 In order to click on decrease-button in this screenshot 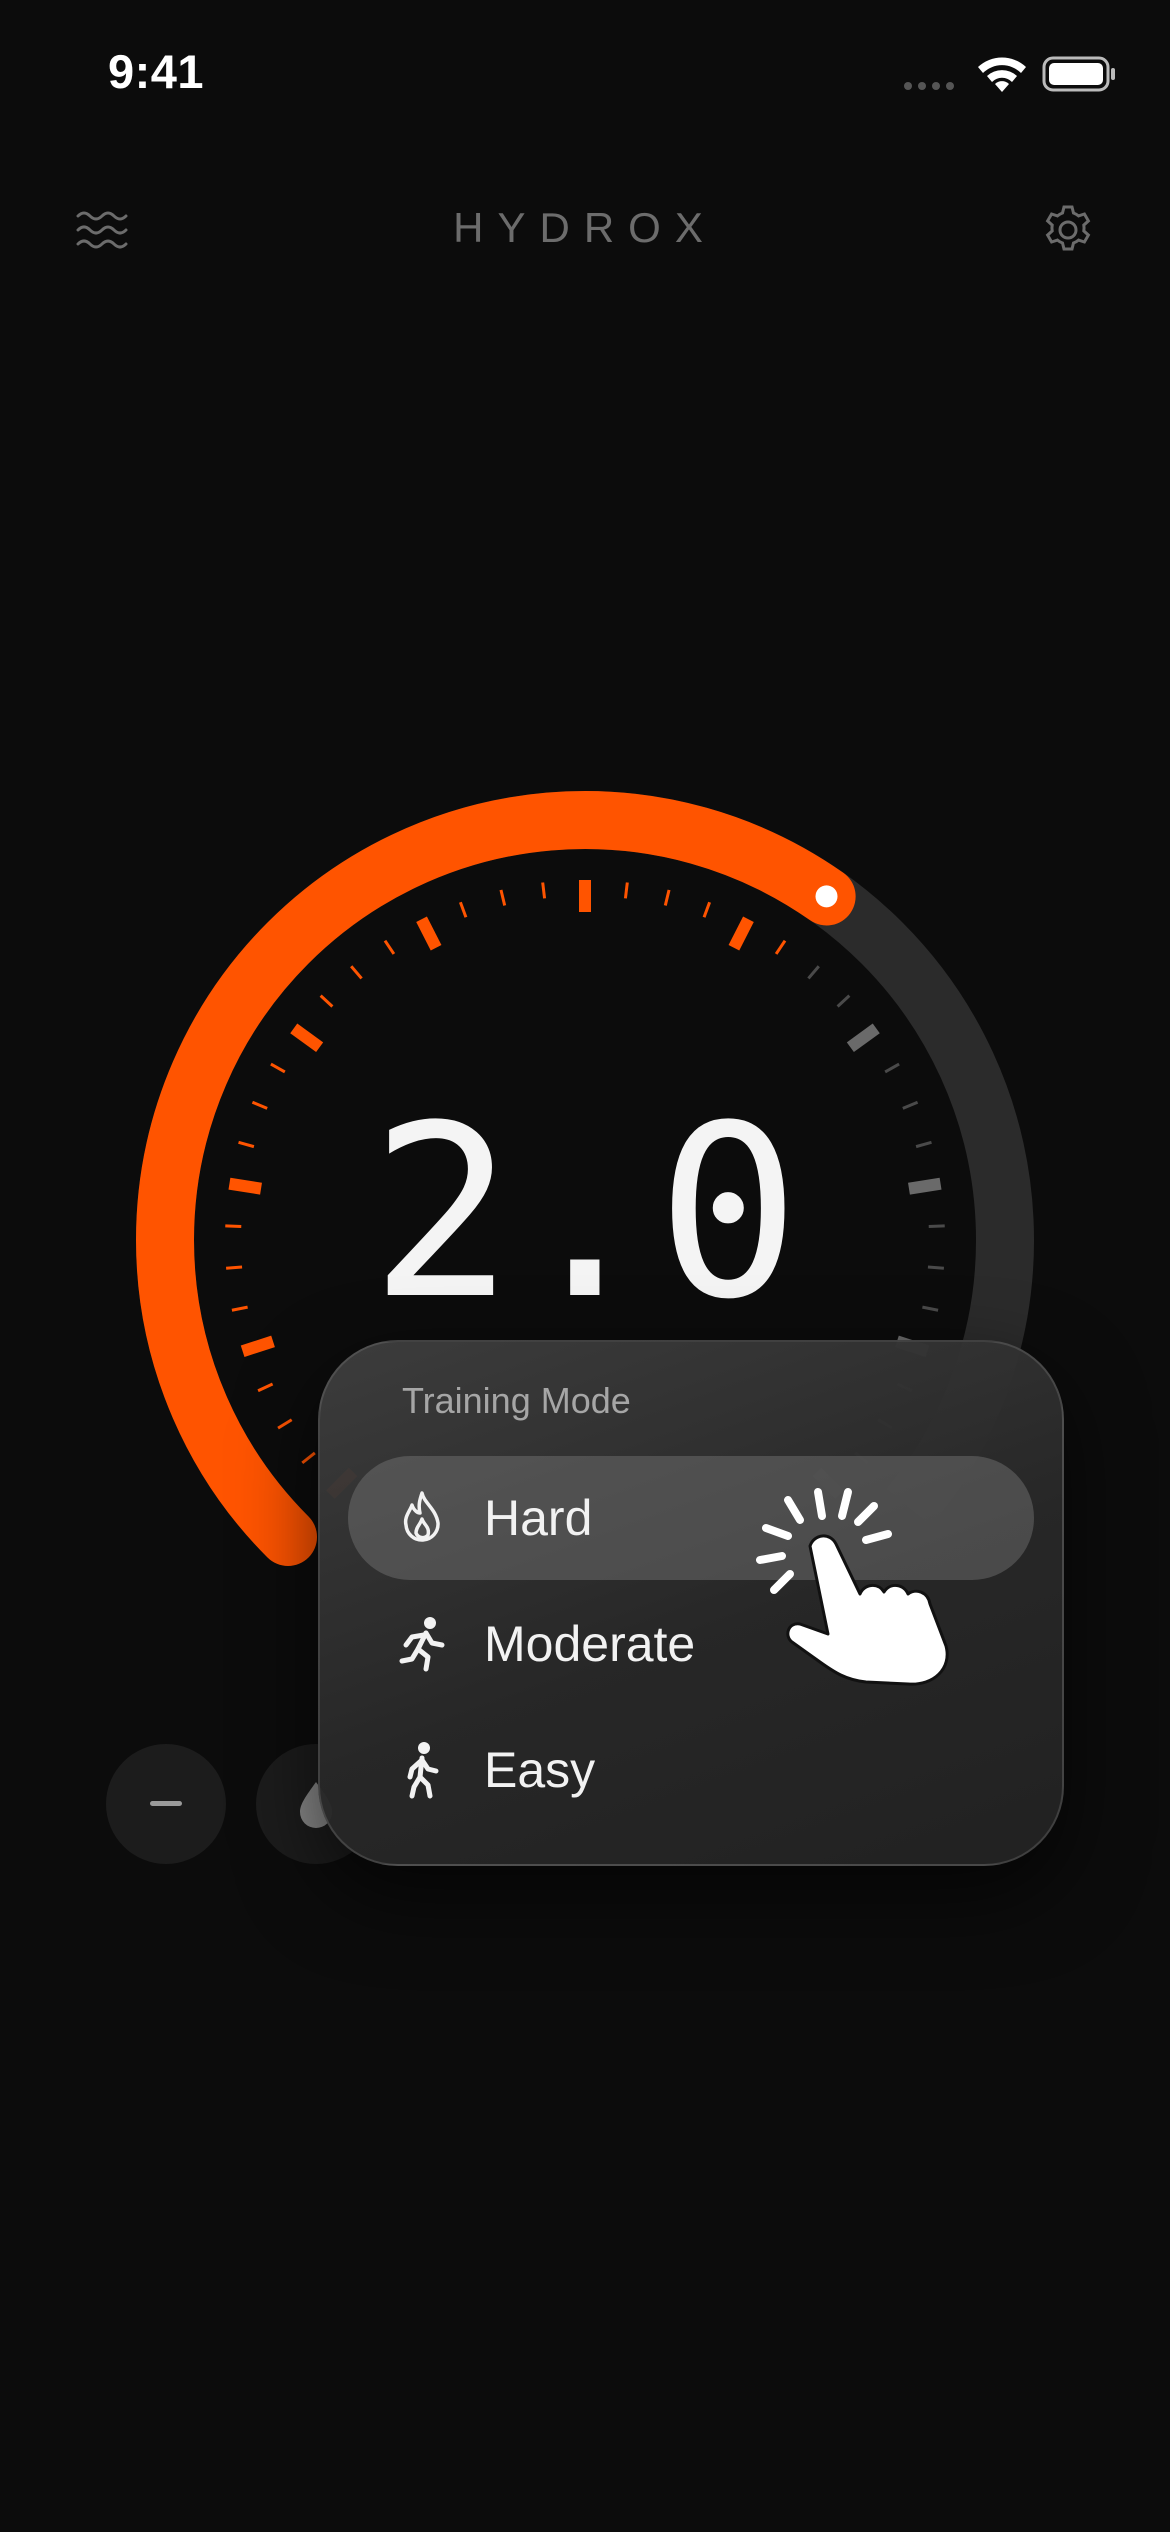, I will do `click(166, 1804)`.